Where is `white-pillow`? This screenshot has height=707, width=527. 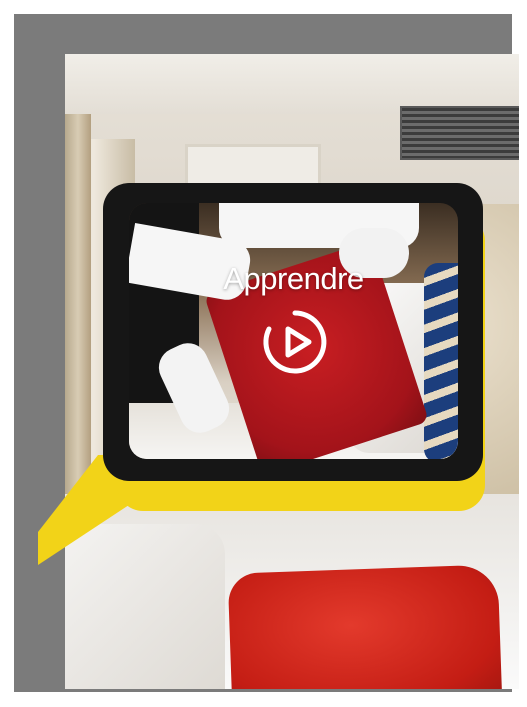
white-pillow is located at coordinates (145, 606).